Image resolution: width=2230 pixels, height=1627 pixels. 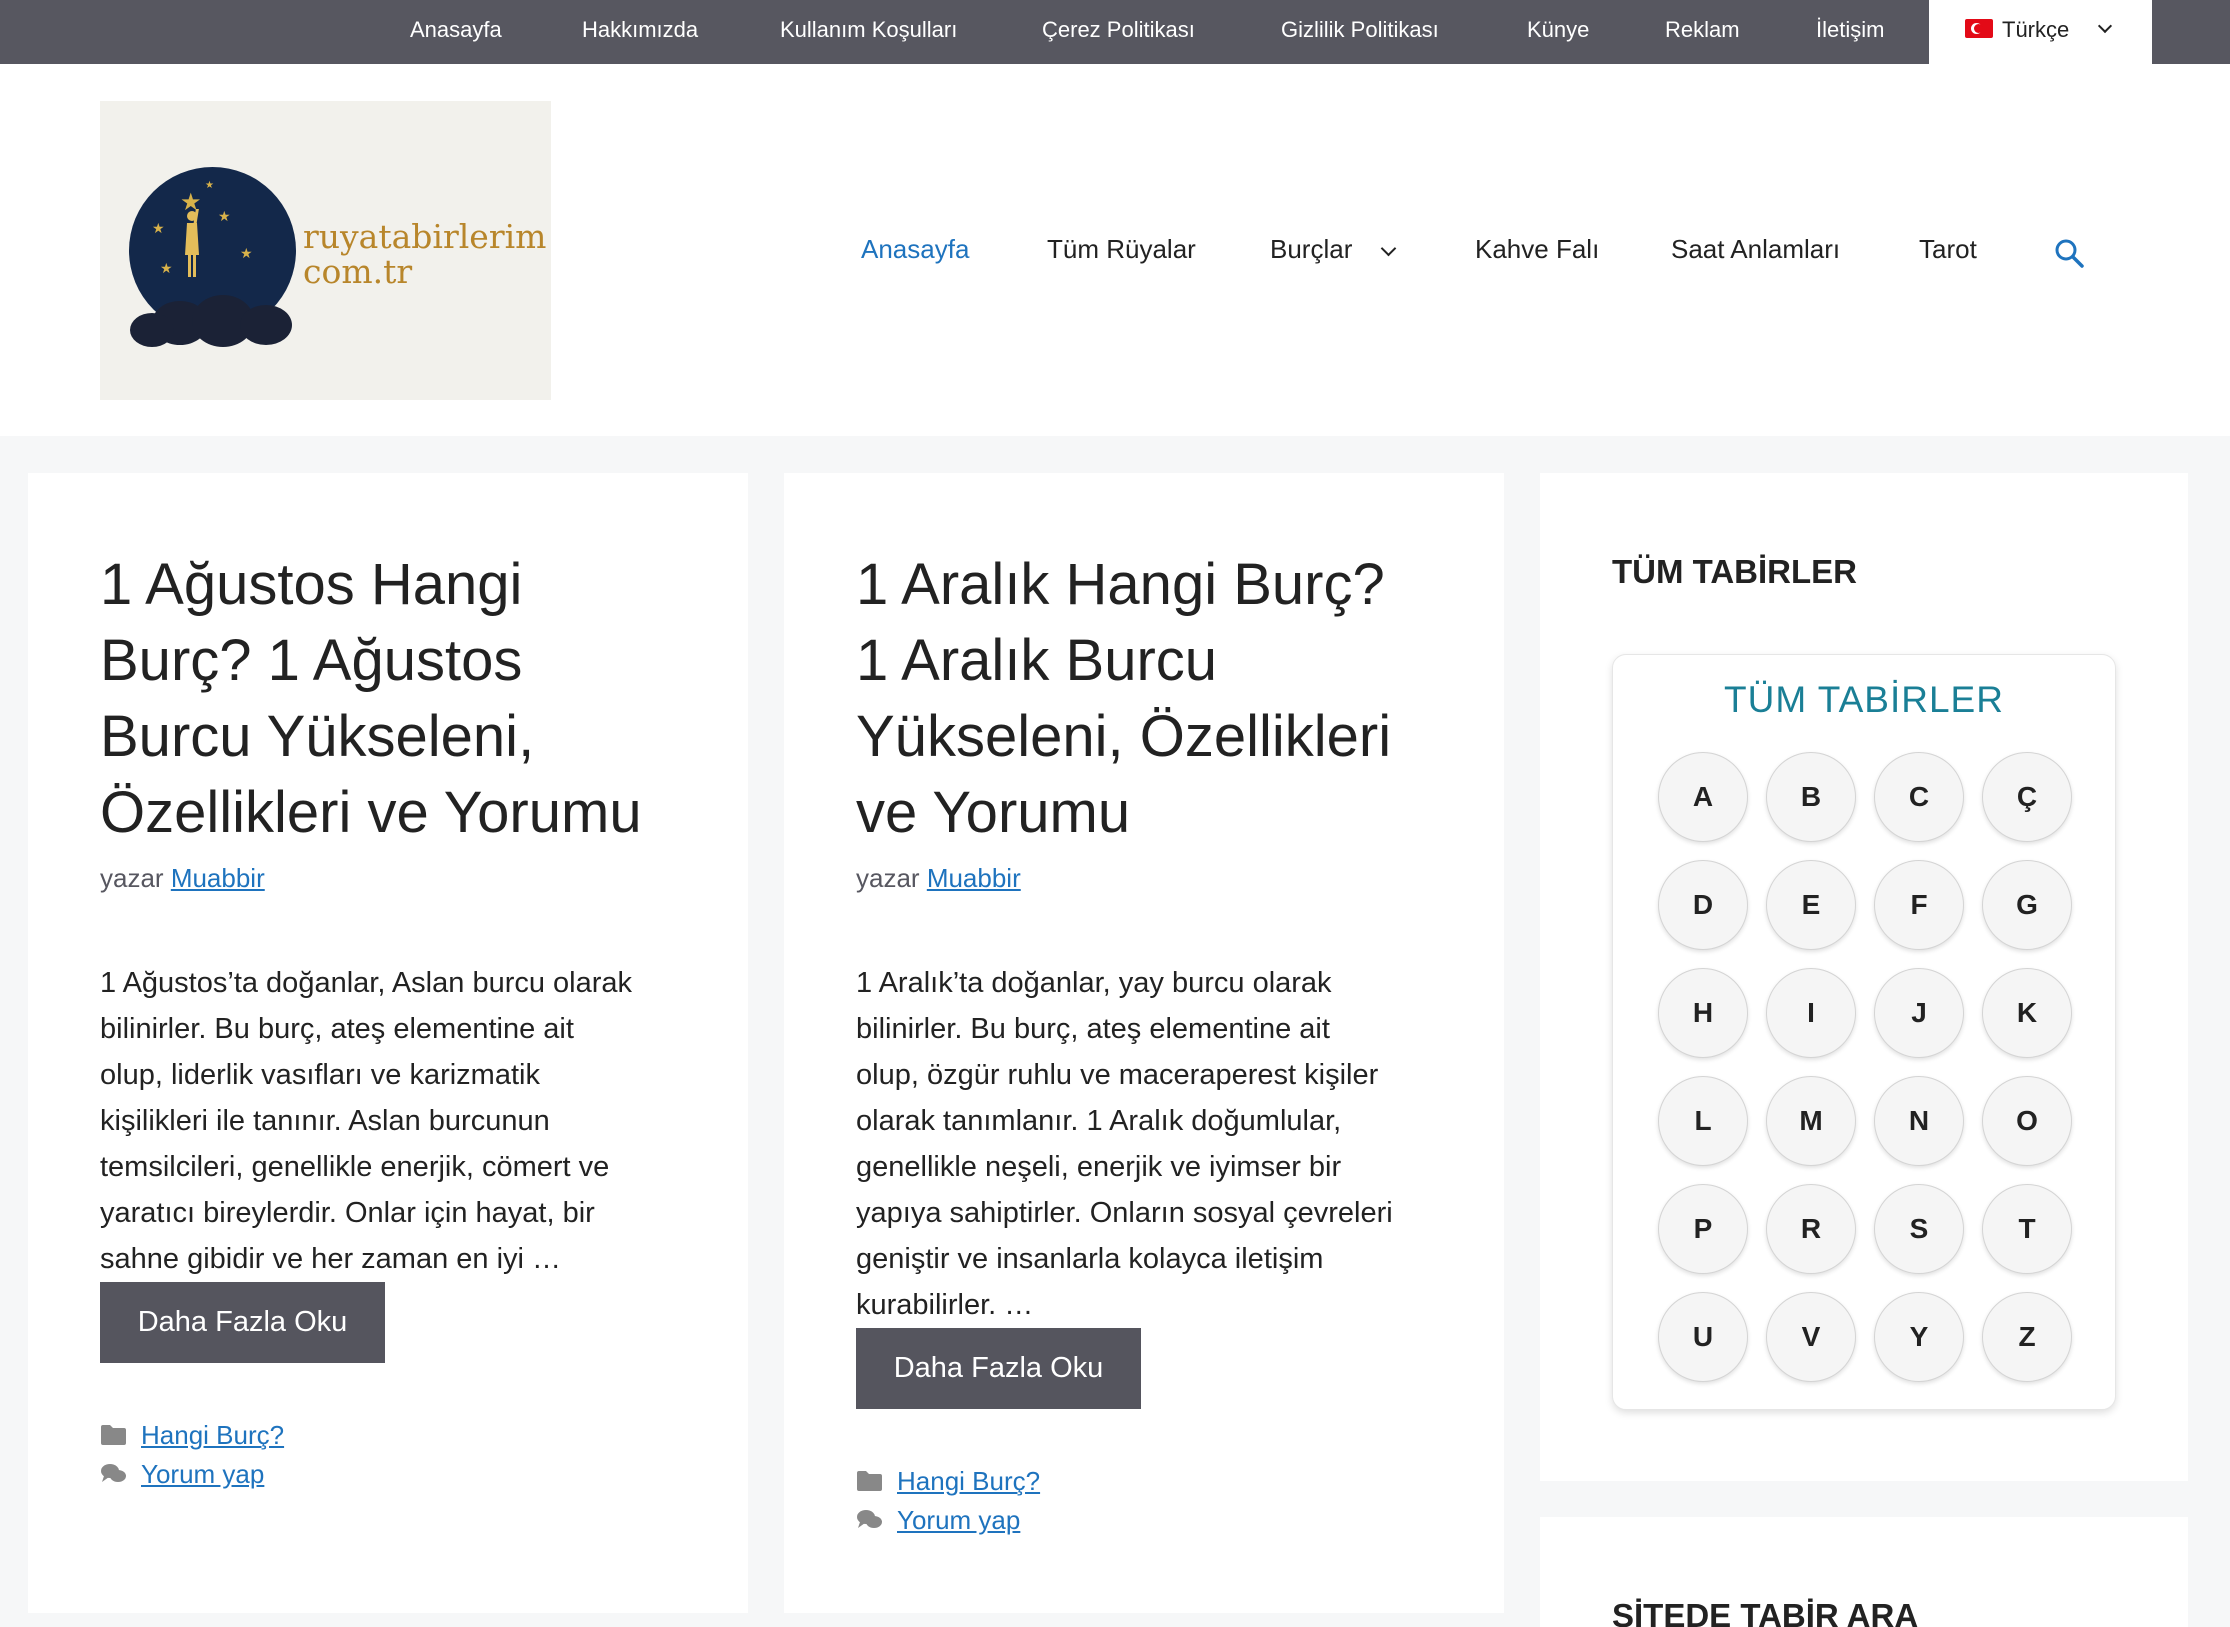 What do you see at coordinates (1360, 32) in the screenshot?
I see `topbar-link-gizlilik-politikasi: Gizlilik Politikası` at bounding box center [1360, 32].